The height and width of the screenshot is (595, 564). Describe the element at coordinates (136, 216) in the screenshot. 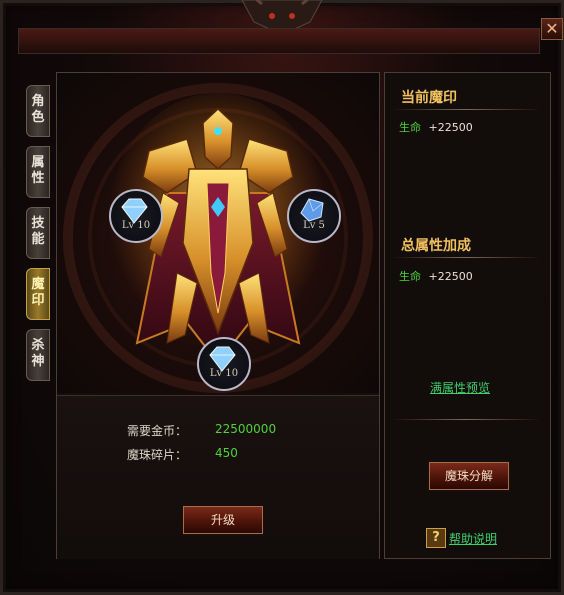

I see `gem-slot-left: Lv 10` at that location.